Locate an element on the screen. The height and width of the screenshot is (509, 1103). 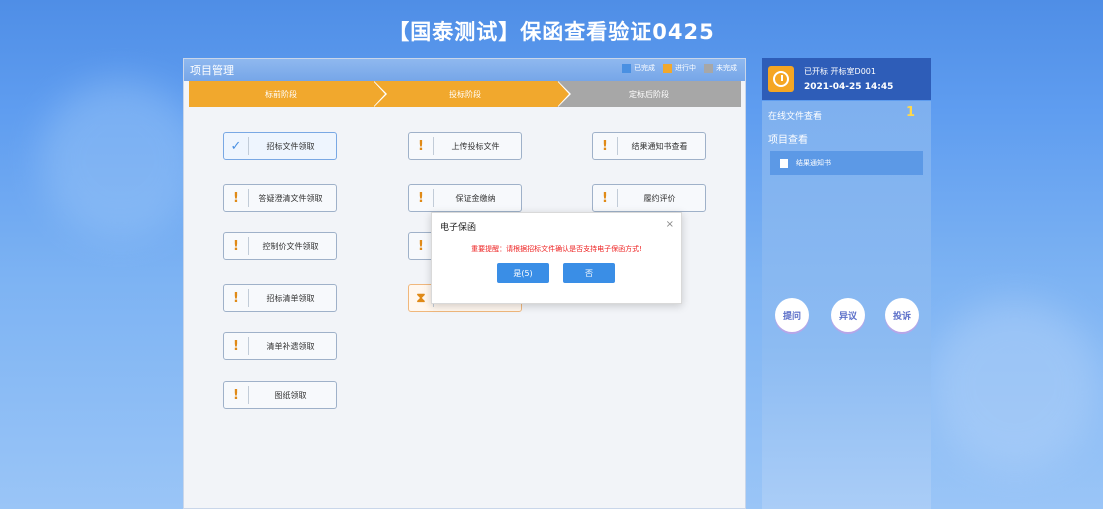
legend-in-progress: 进行中 is located at coordinates (679, 68).